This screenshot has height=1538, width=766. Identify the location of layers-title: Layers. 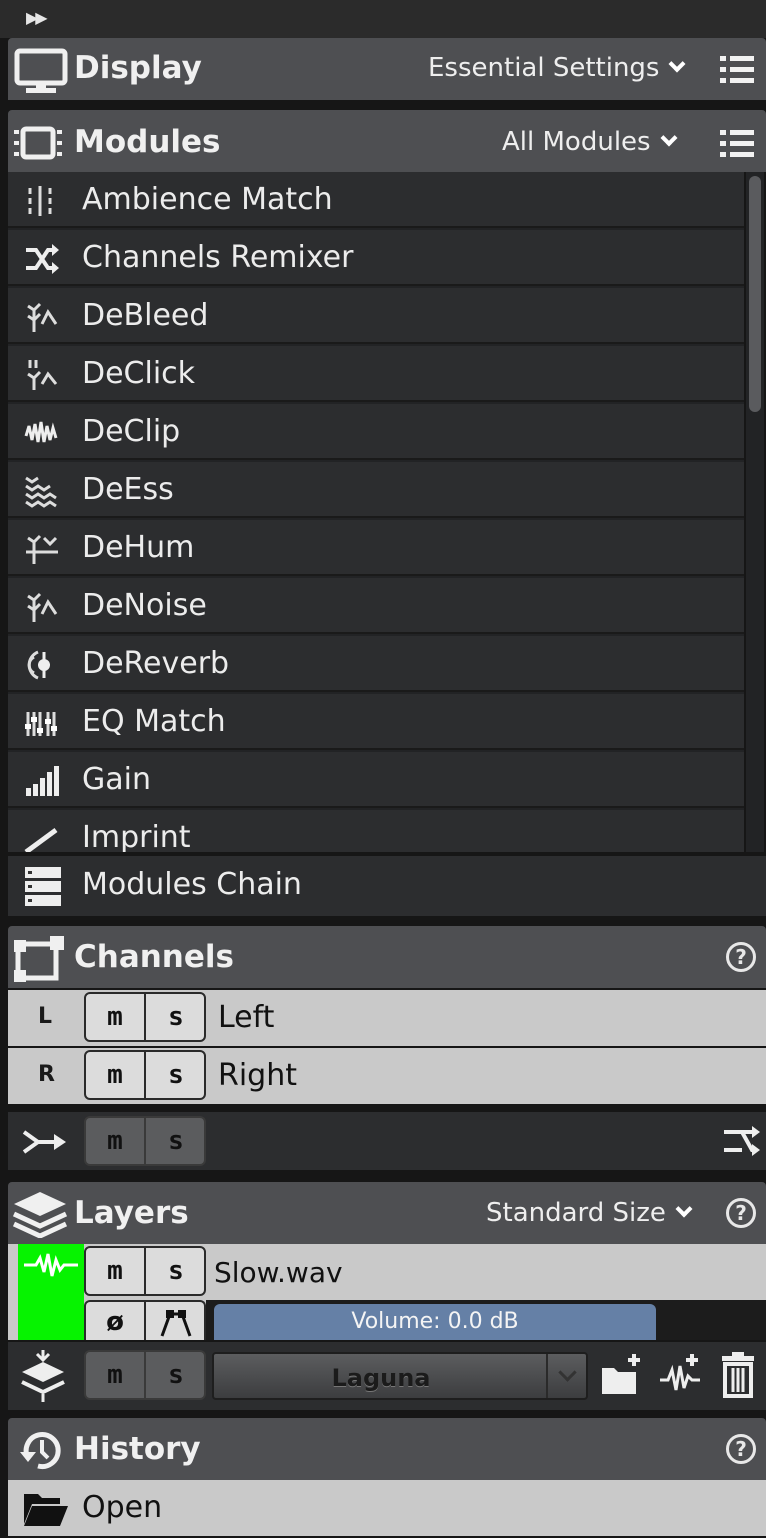
(131, 1213).